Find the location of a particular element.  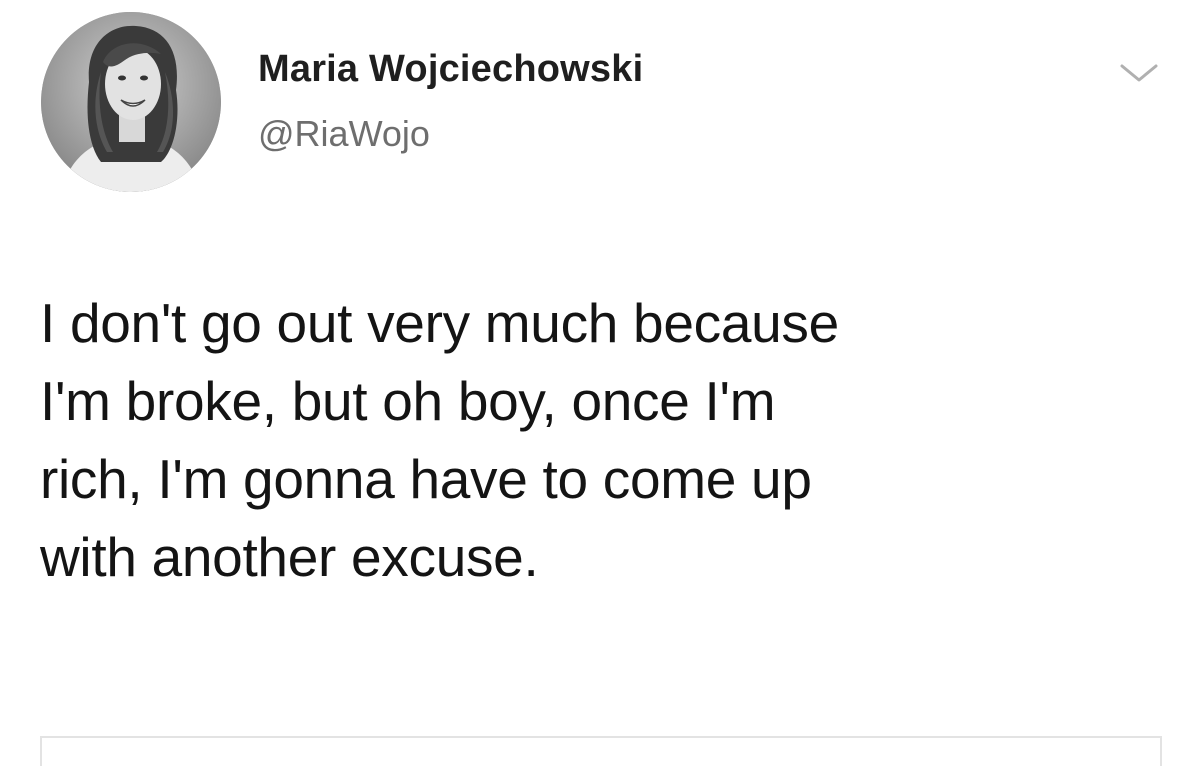

avatar is located at coordinates (131, 102).